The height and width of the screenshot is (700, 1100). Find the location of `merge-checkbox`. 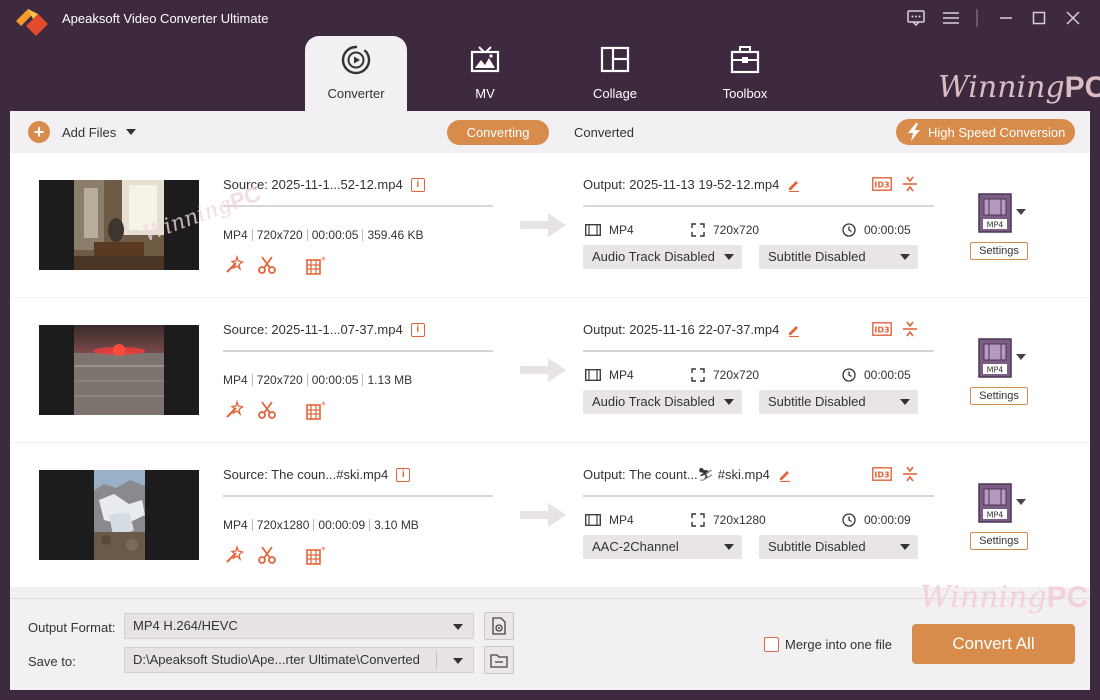

merge-checkbox is located at coordinates (771, 644).